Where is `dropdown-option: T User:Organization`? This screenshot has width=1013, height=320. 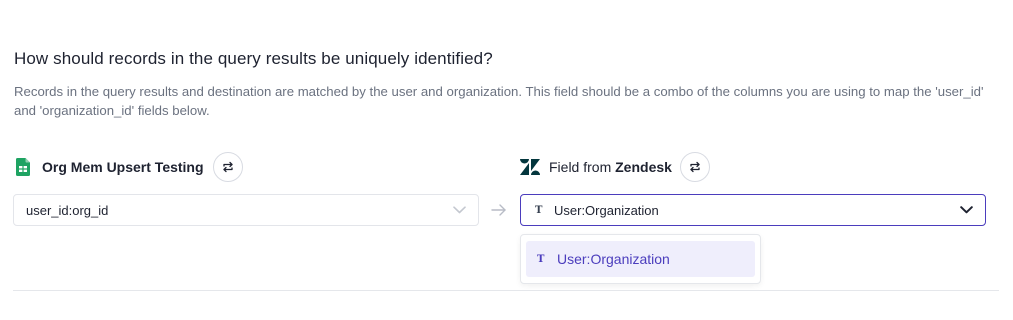 dropdown-option: T User:Organization is located at coordinates (640, 259).